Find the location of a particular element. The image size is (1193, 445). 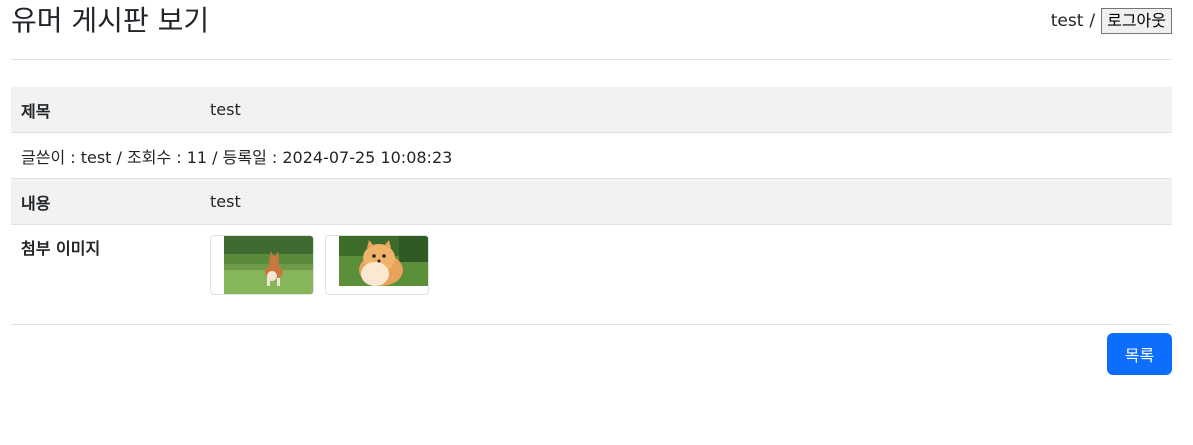

list-button: 목록 is located at coordinates (1139, 354).